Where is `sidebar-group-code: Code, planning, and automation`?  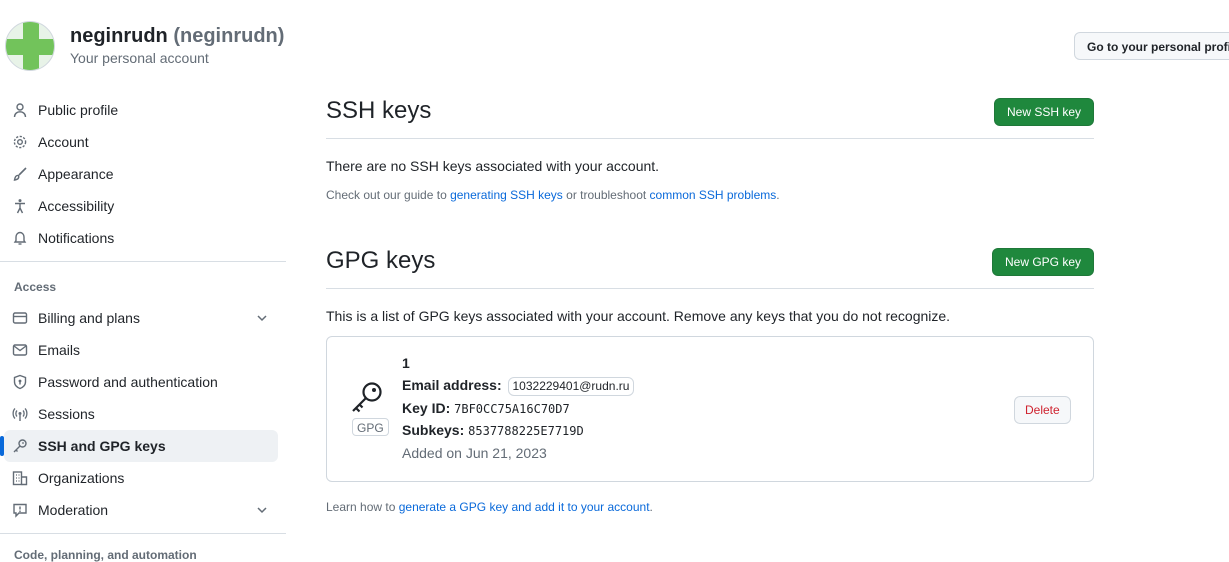 sidebar-group-code: Code, planning, and automation is located at coordinates (105, 555).